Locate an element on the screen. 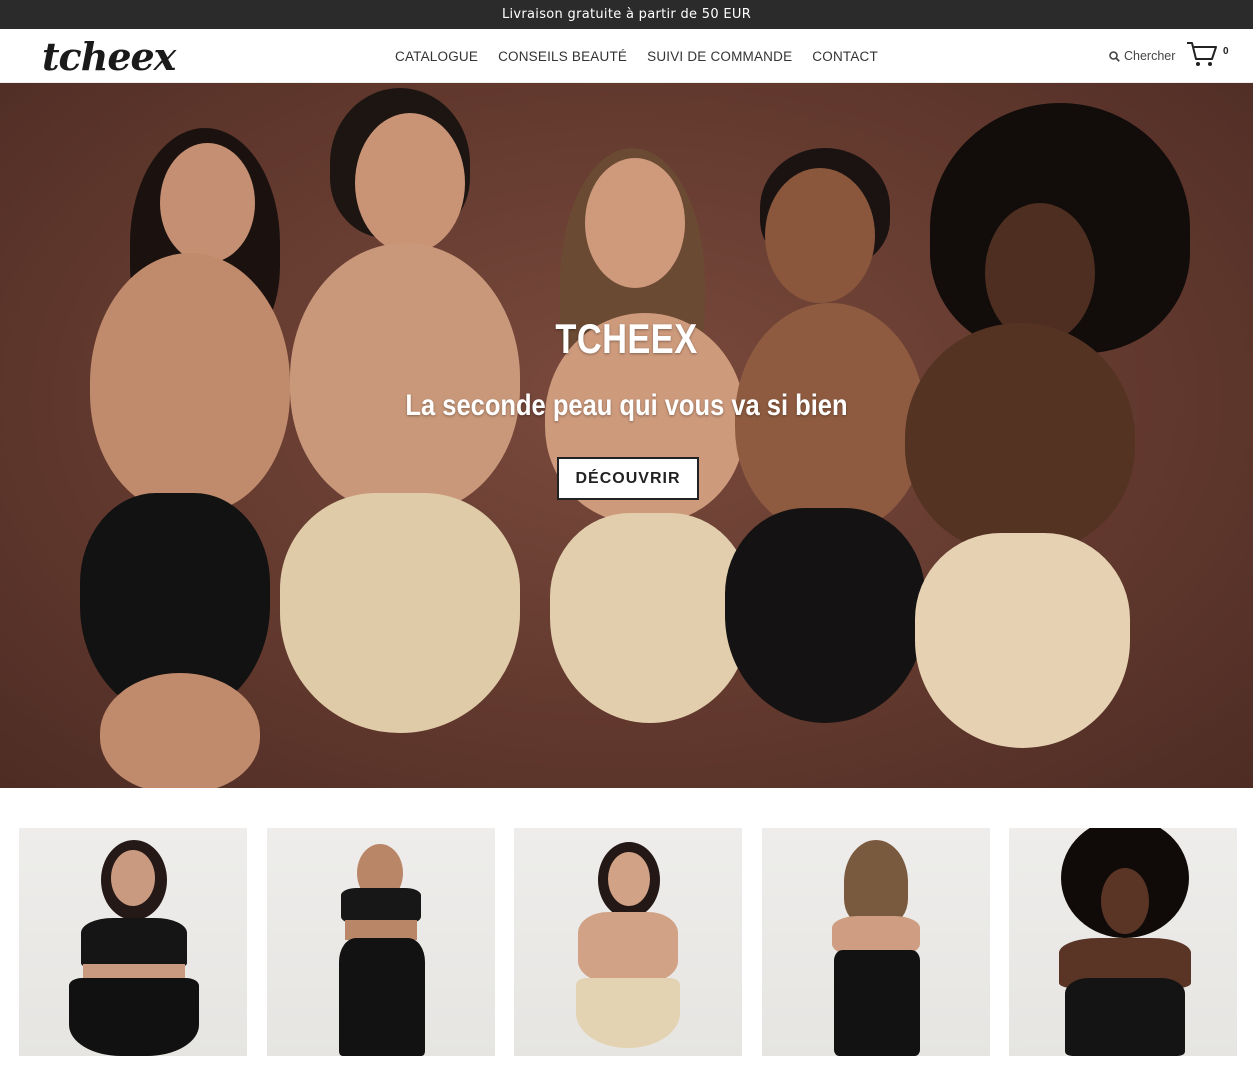 Image resolution: width=1253 pixels, height=1079 pixels. nav-item-suivi-de-commande: SUIVI DE COMMANDE is located at coordinates (719, 56).